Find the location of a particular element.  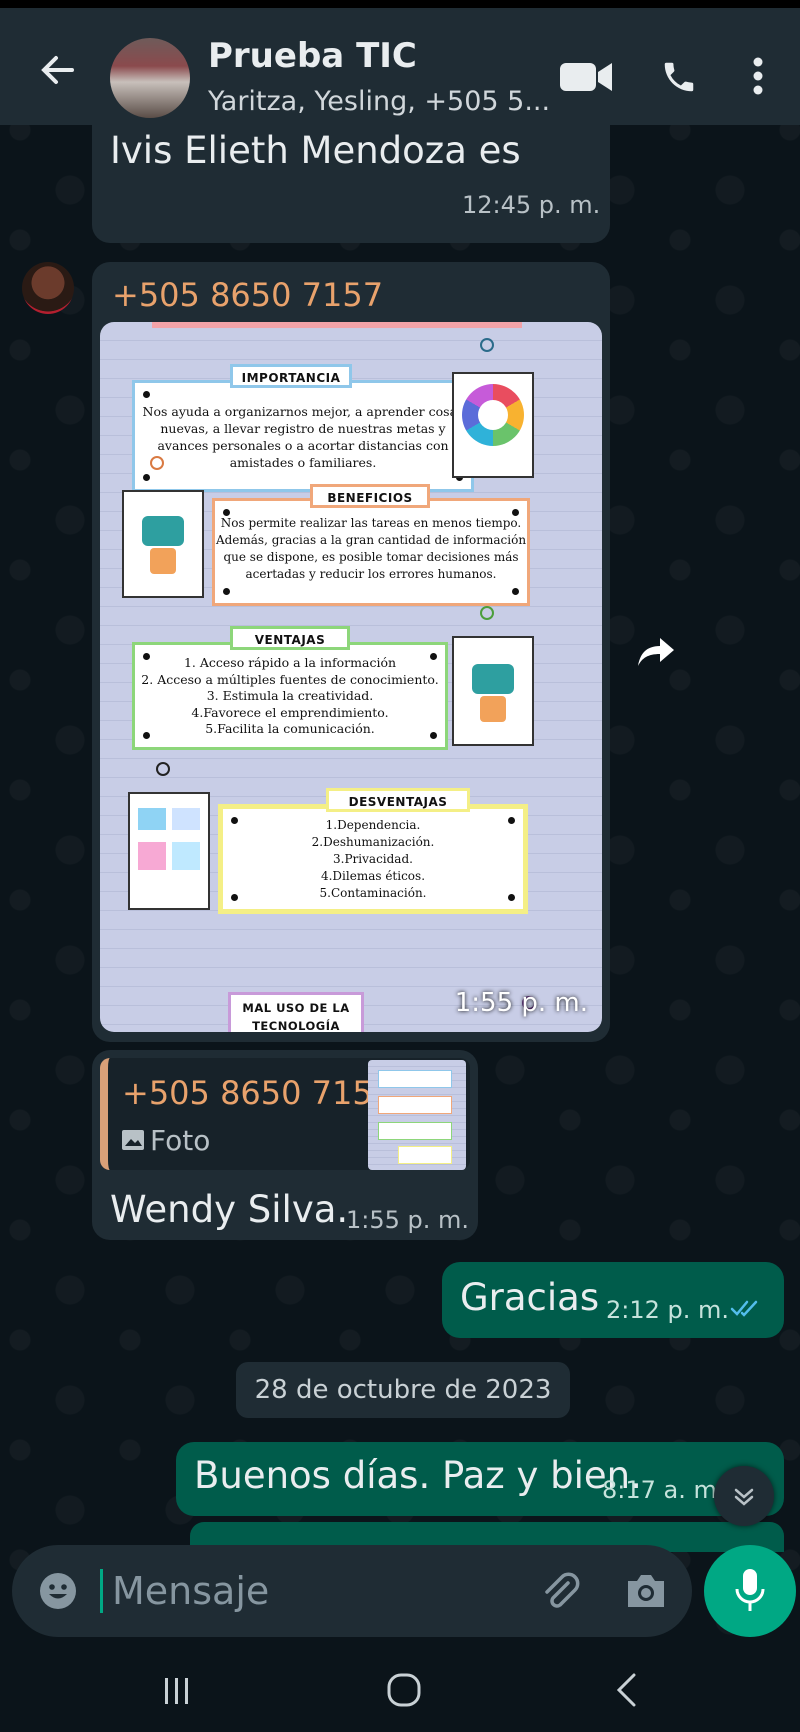

message-time: 2:12 p. m. is located at coordinates (668, 1310).